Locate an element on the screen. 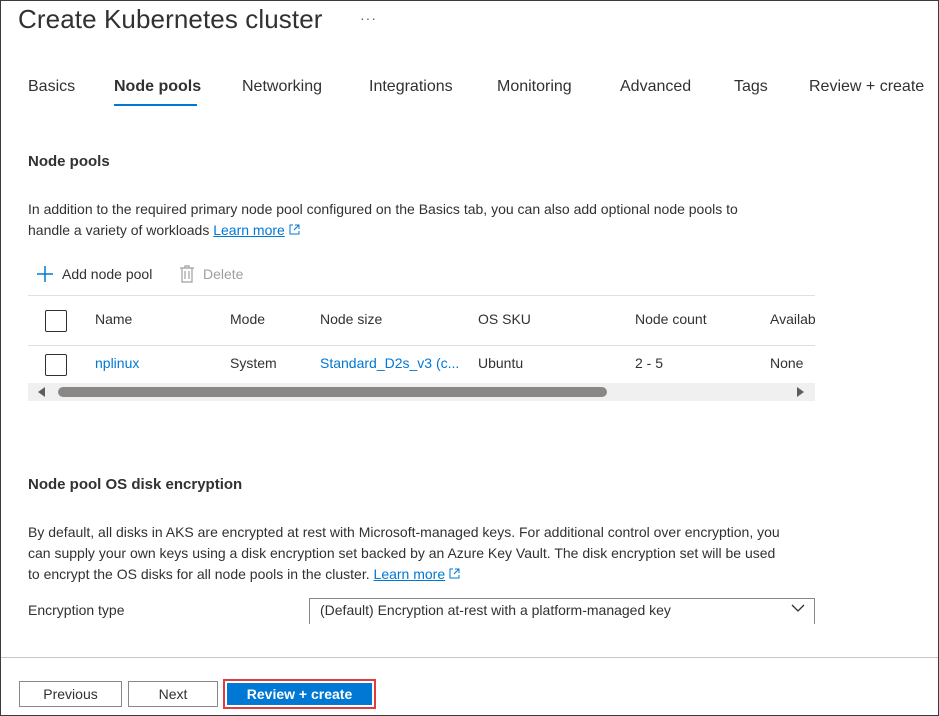  add-node-pool-label: Add node pool is located at coordinates (107, 274).